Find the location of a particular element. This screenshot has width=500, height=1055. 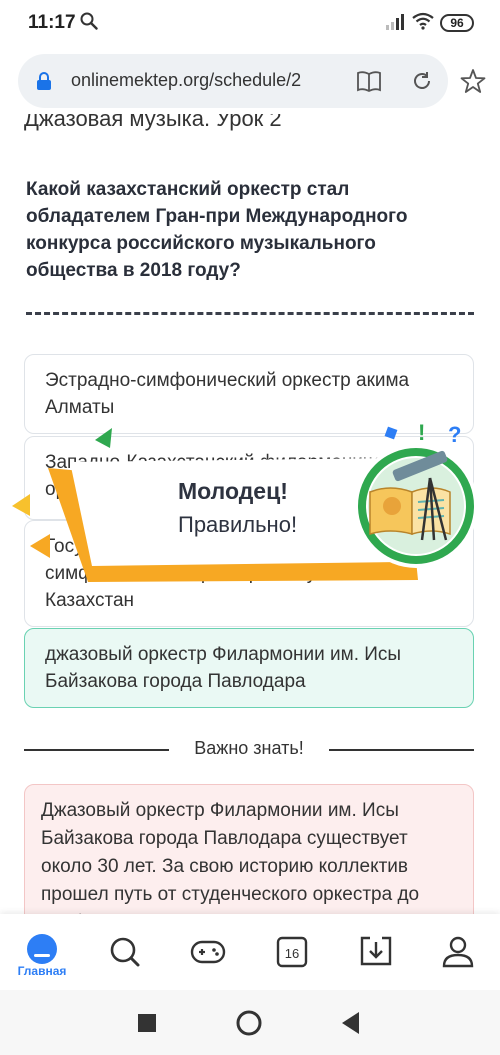

gamepad-icon is located at coordinates (208, 952).